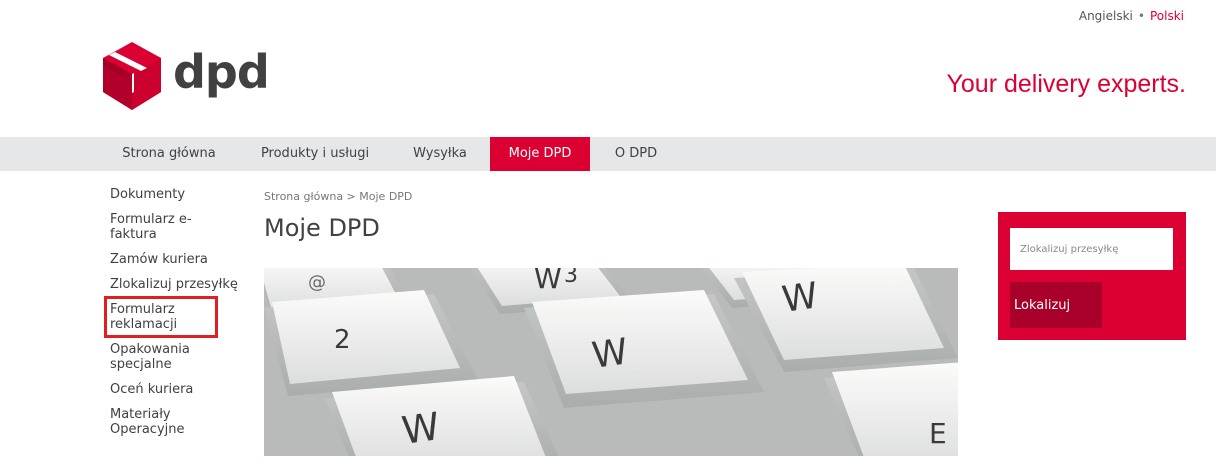 The height and width of the screenshot is (466, 1216). I want to click on key-label-e: E, so click(938, 433).